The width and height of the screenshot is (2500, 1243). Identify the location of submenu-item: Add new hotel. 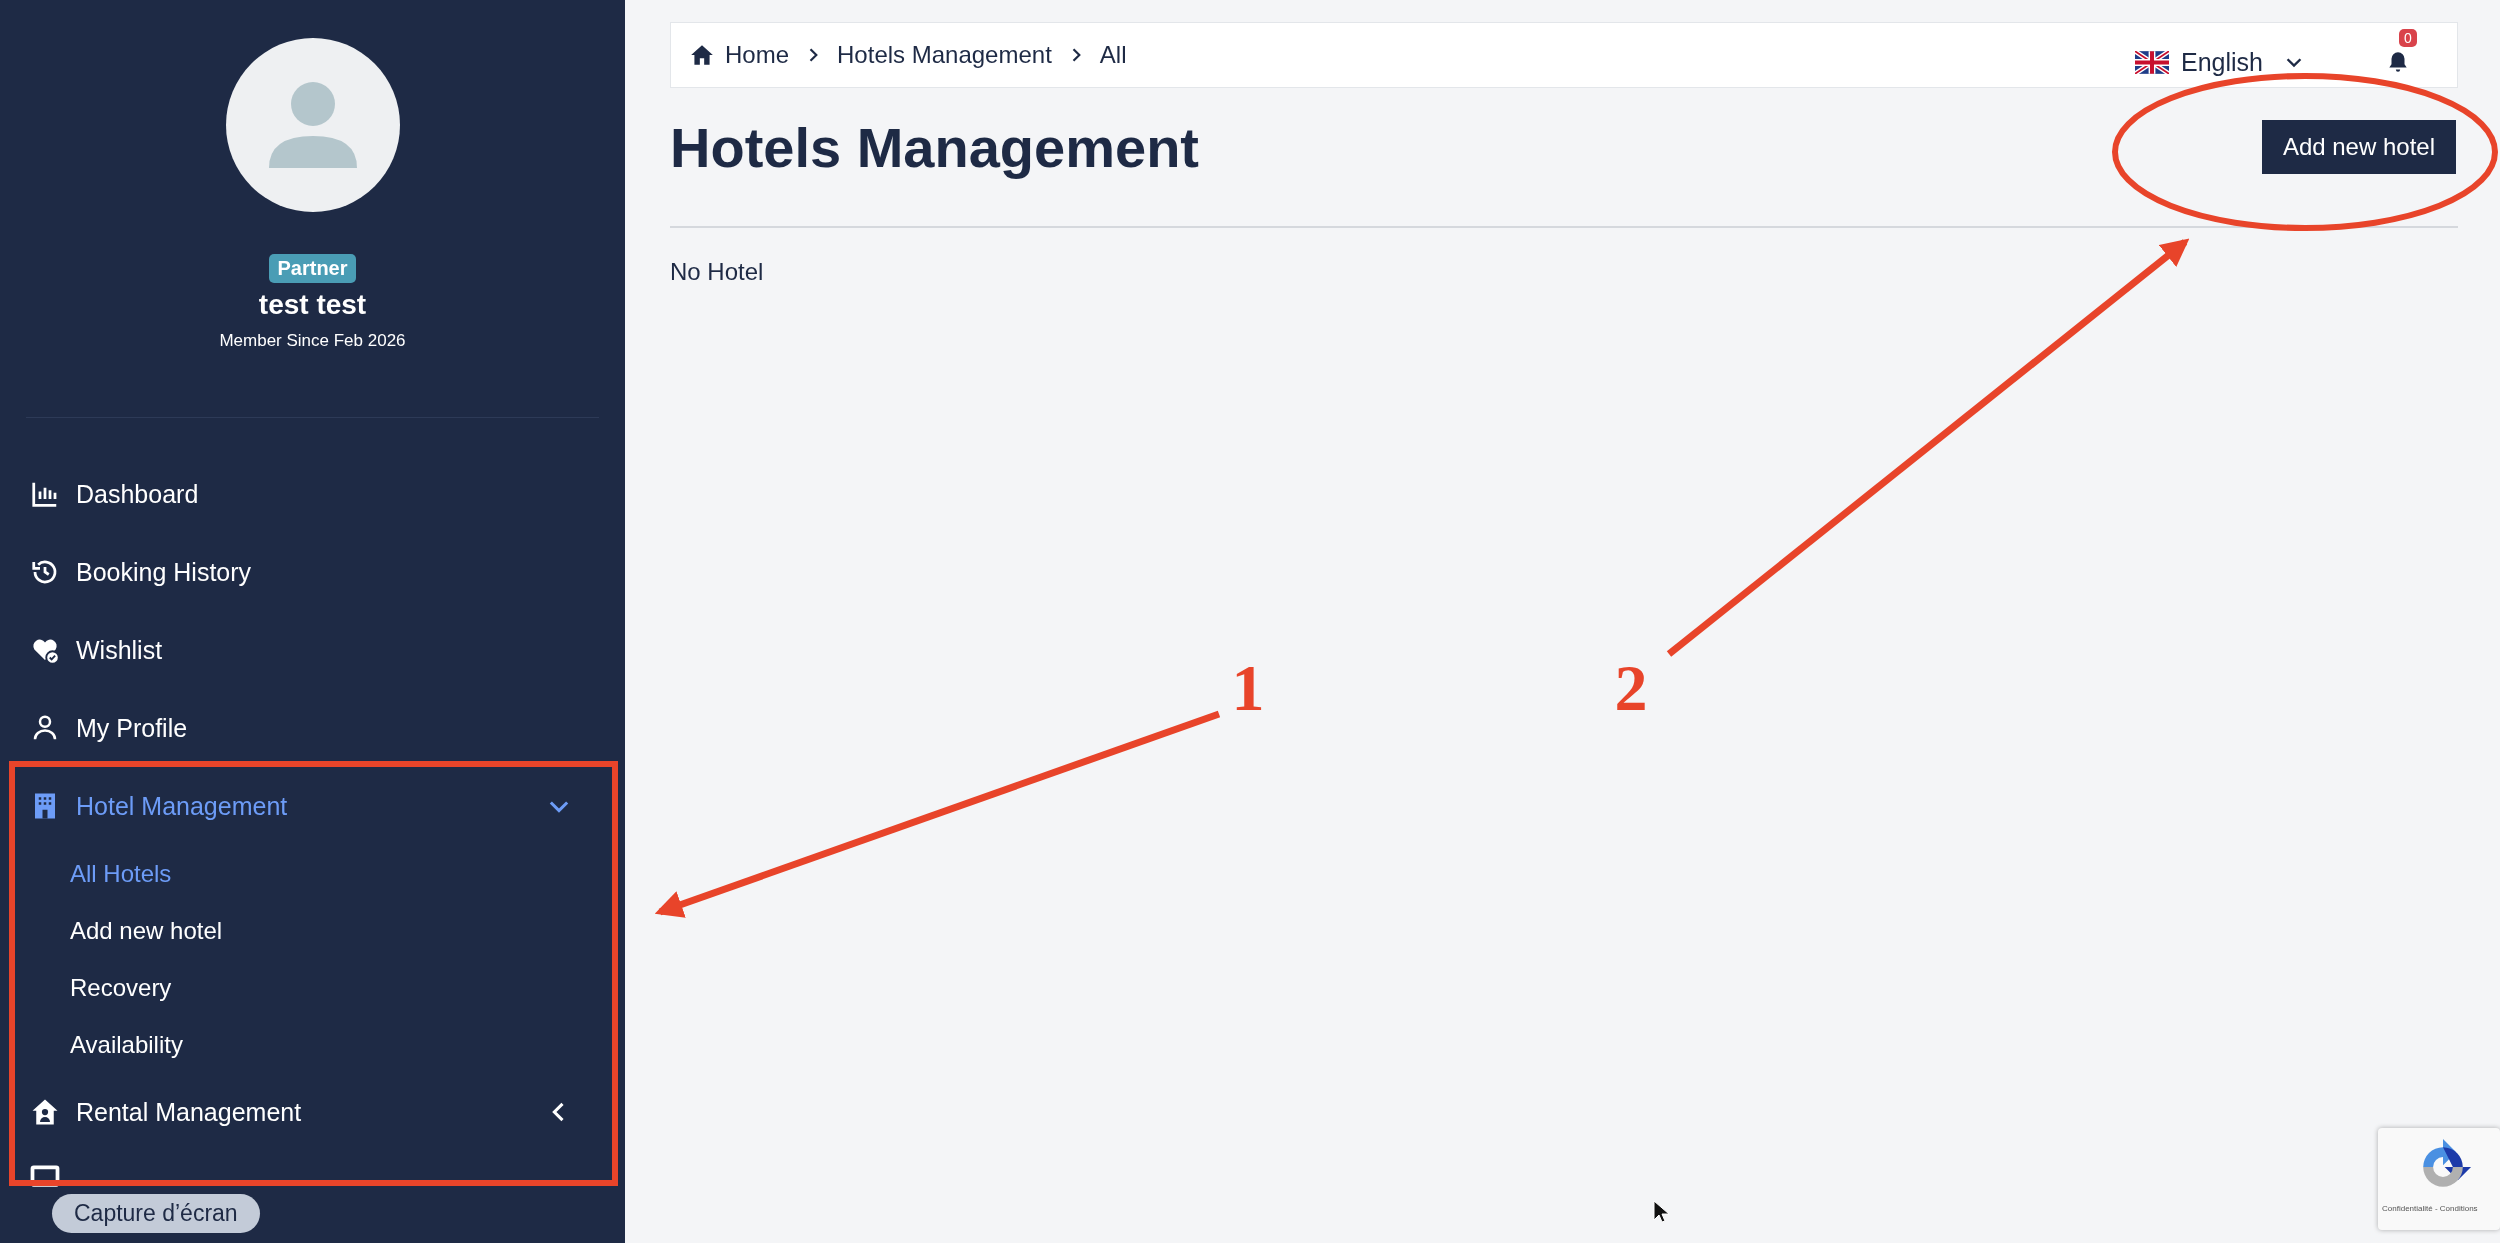
(312, 930).